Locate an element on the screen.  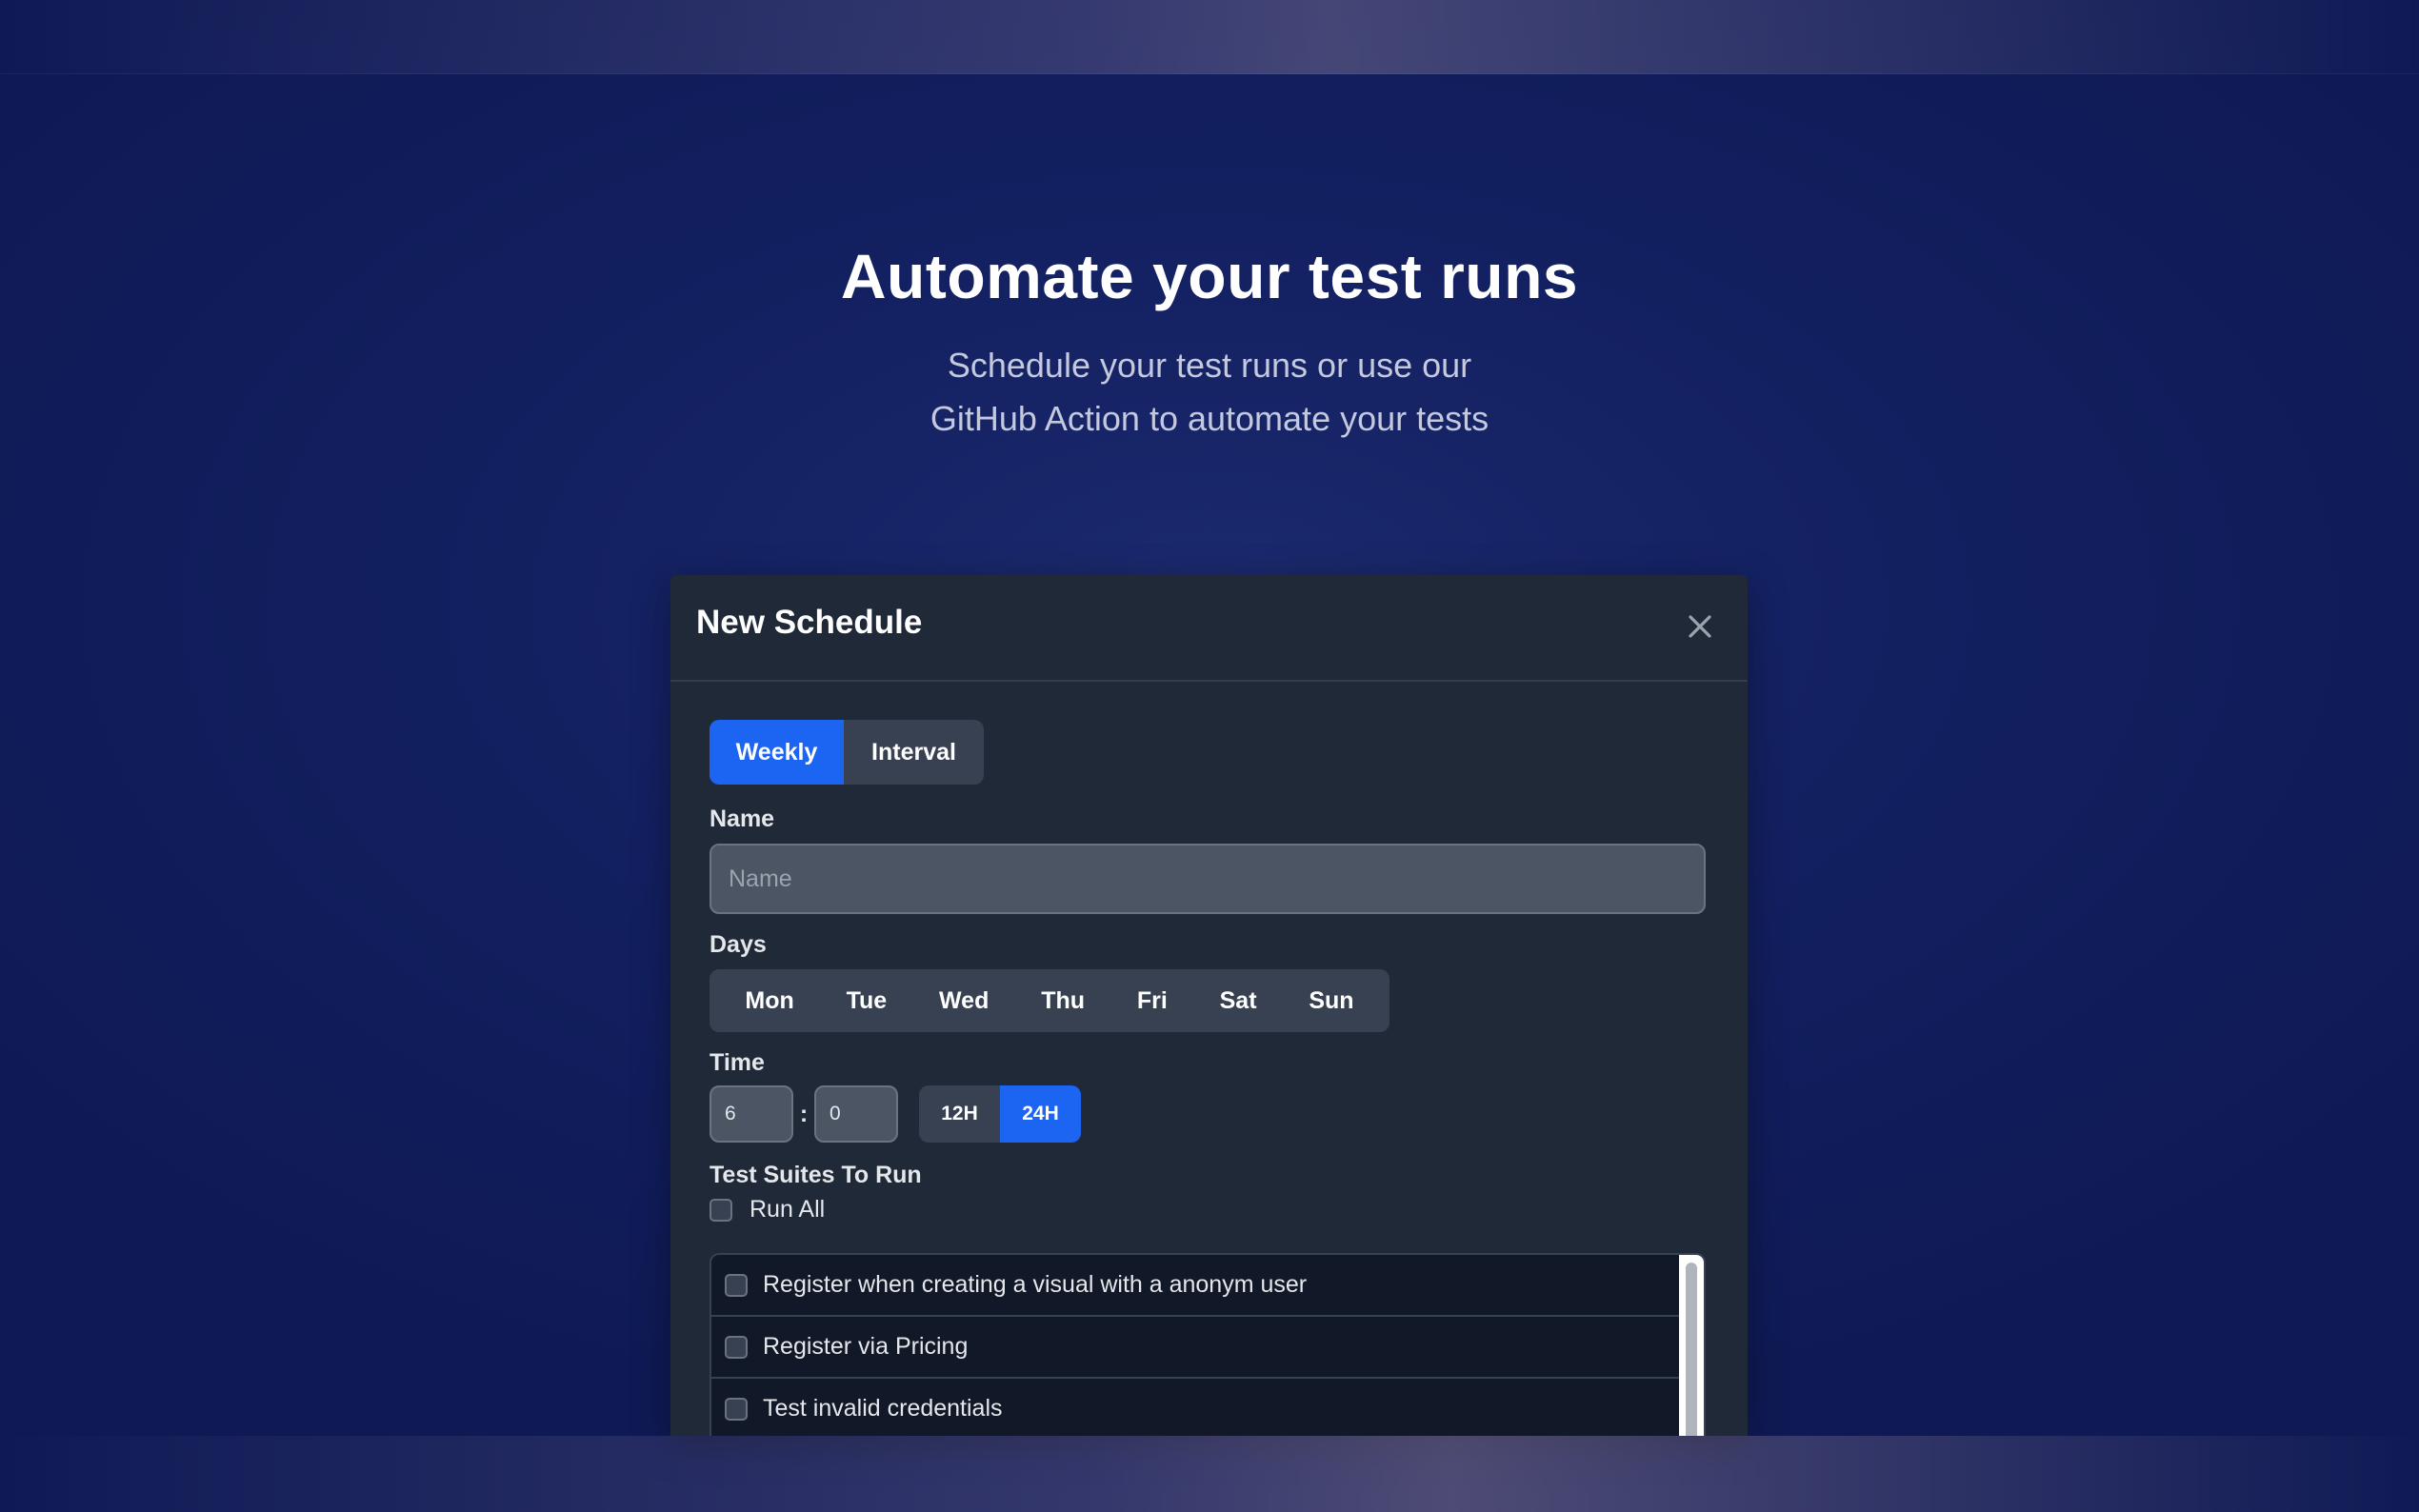
list-item: Register via Pricing is located at coordinates (1196, 1348).